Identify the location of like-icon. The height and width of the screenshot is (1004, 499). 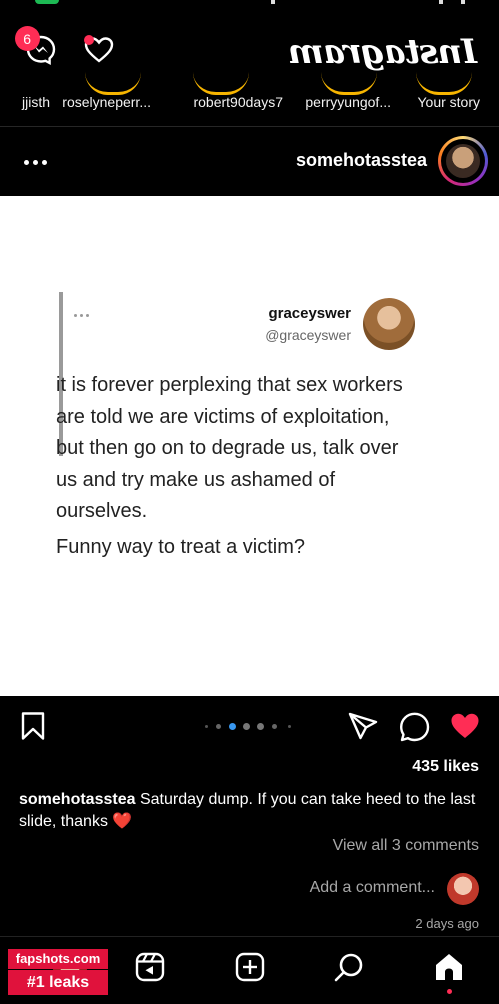
(465, 726).